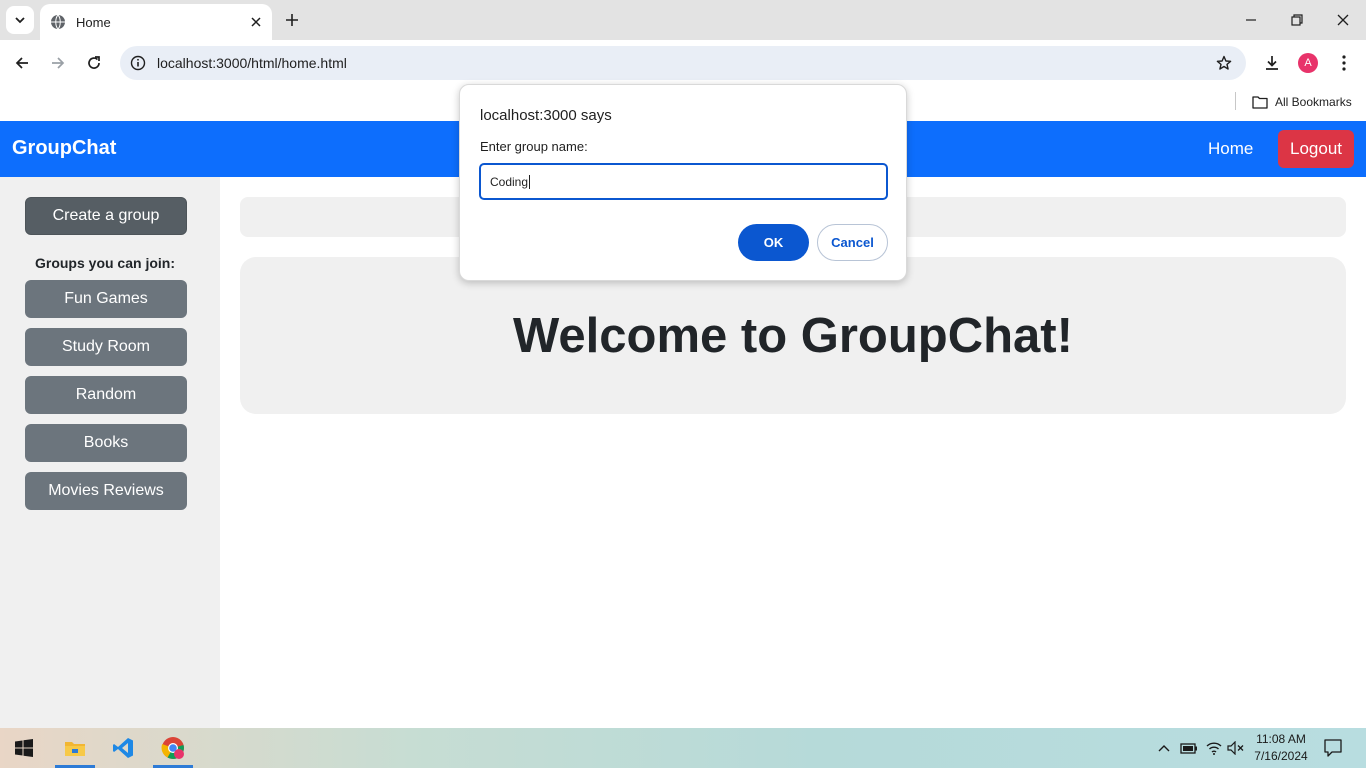  I want to click on back-button, so click(22, 63).